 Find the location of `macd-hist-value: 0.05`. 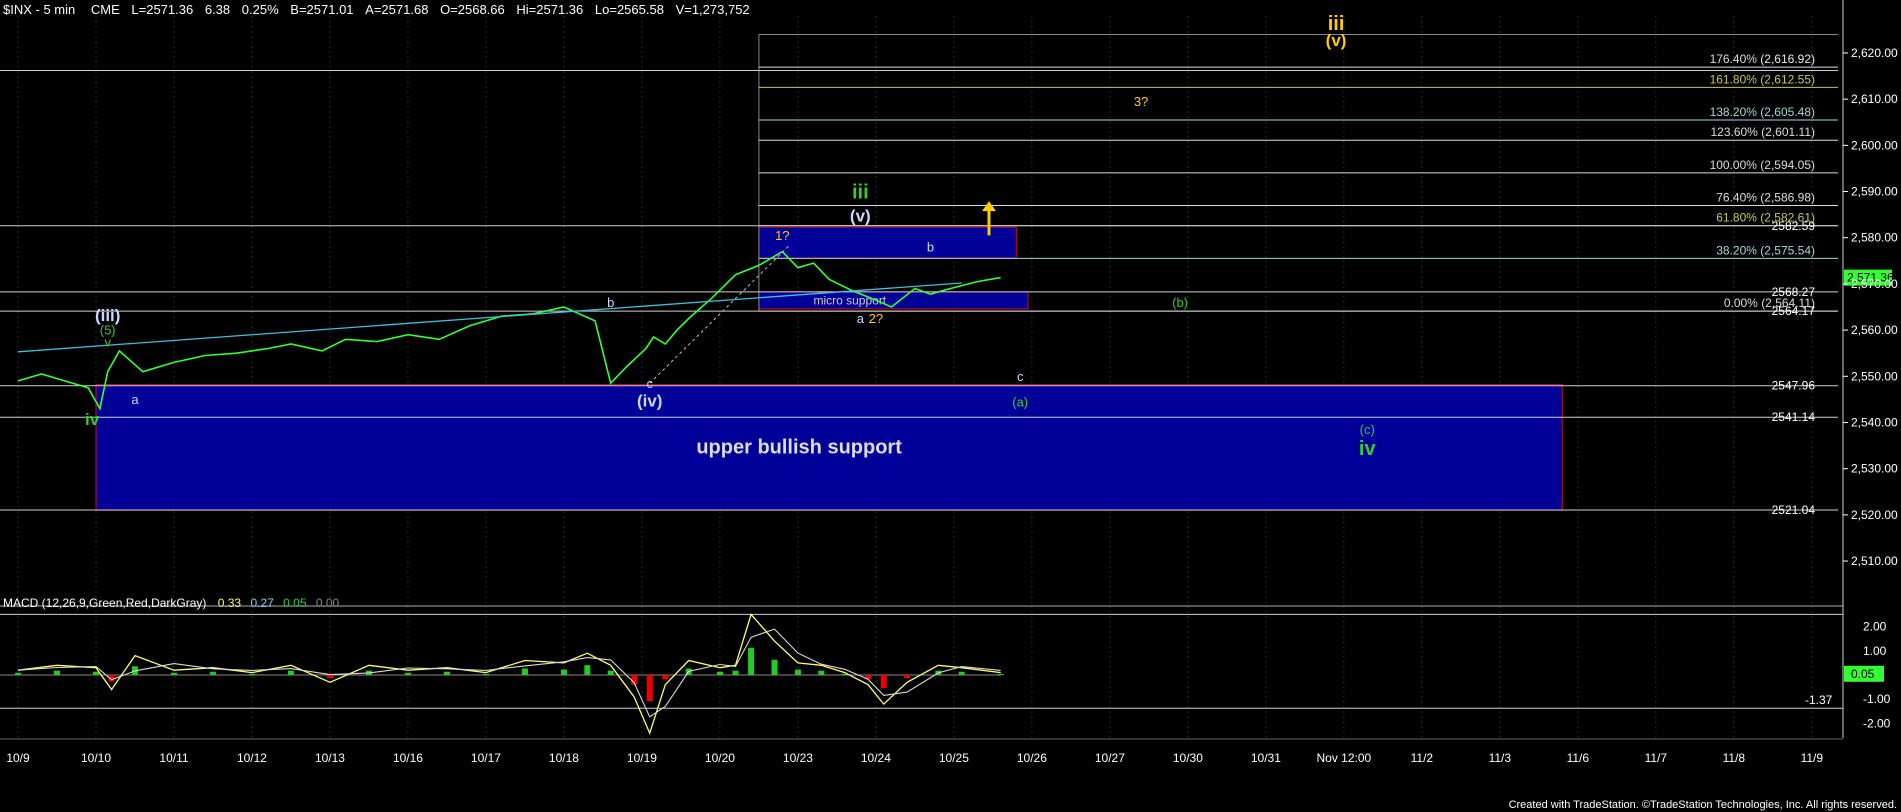

macd-hist-value: 0.05 is located at coordinates (295, 603).